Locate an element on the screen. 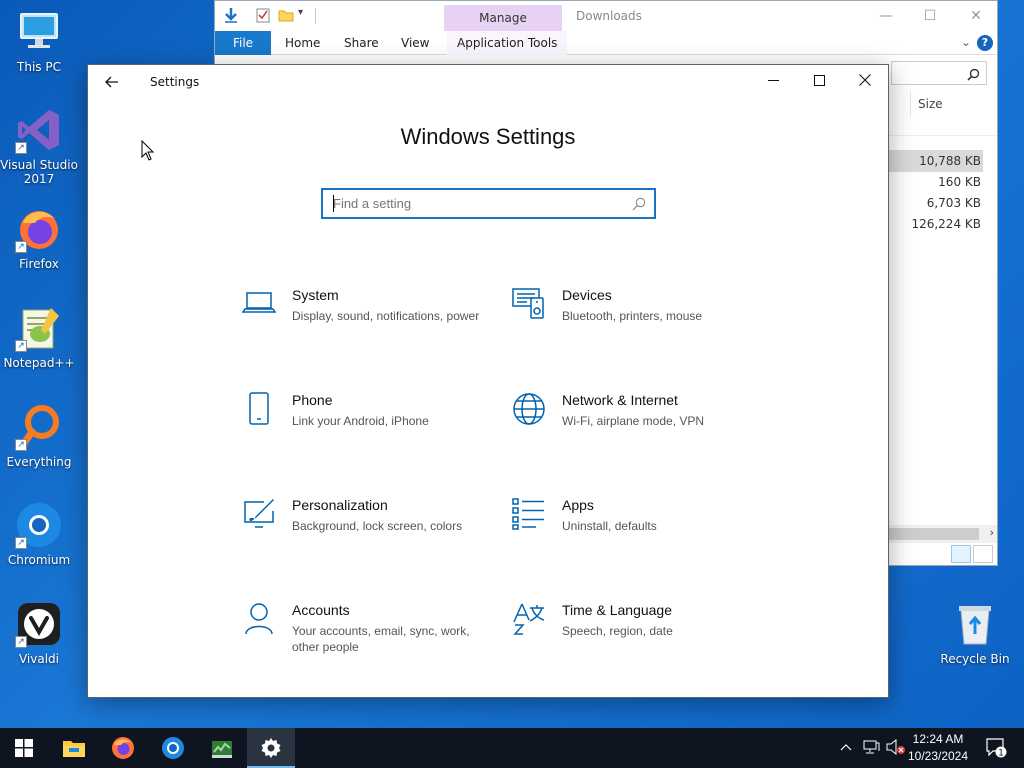 This screenshot has height=768, width=1024. this-pc-icon is located at coordinates (39, 32).